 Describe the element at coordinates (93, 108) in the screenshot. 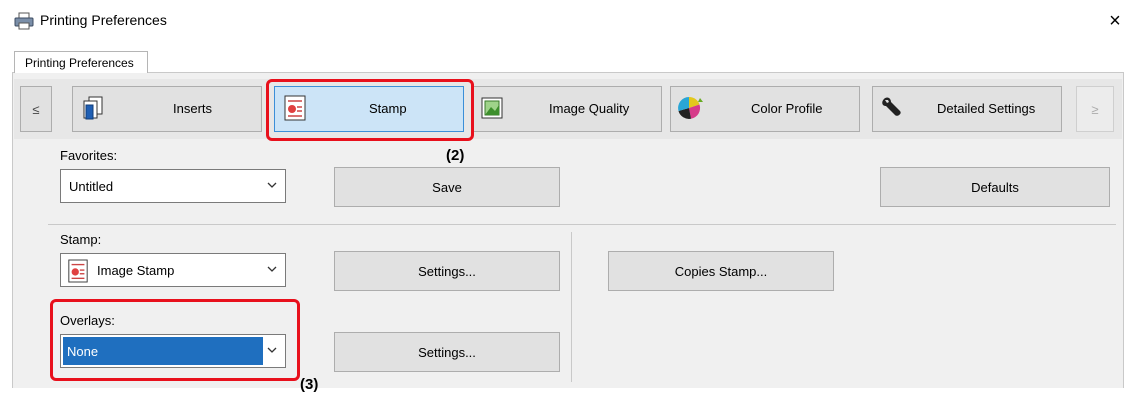

I see `inserts-icon` at that location.